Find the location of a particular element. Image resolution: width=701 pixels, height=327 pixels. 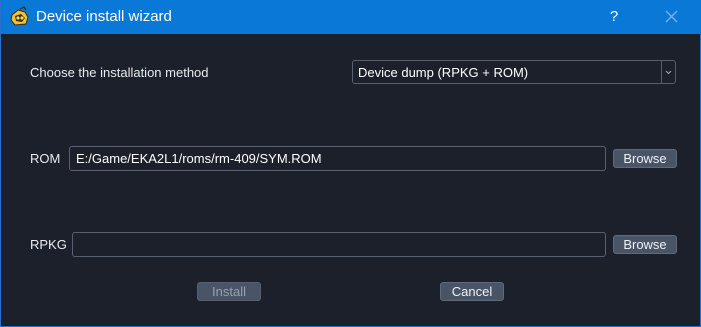

rpkg-label: RPKG is located at coordinates (48, 244).